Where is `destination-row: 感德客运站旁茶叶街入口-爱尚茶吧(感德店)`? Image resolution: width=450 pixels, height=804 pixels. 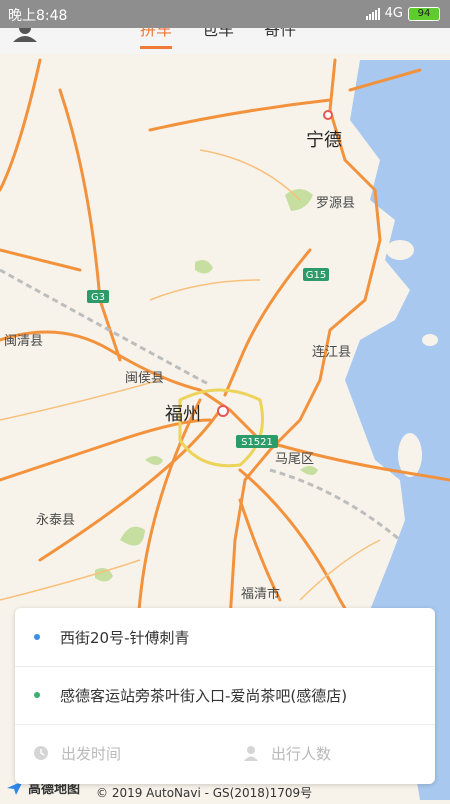 destination-row: 感德客运站旁茶叶街入口-爱尚茶吧(感德店) is located at coordinates (225, 695).